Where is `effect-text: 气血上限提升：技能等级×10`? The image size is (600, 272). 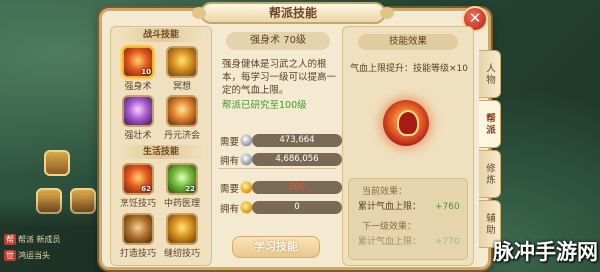 effect-text: 气血上限提升：技能等级×10 is located at coordinates (409, 69).